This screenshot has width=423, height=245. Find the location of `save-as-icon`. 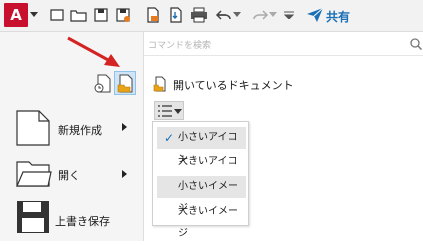

save-as-icon is located at coordinates (123, 15).